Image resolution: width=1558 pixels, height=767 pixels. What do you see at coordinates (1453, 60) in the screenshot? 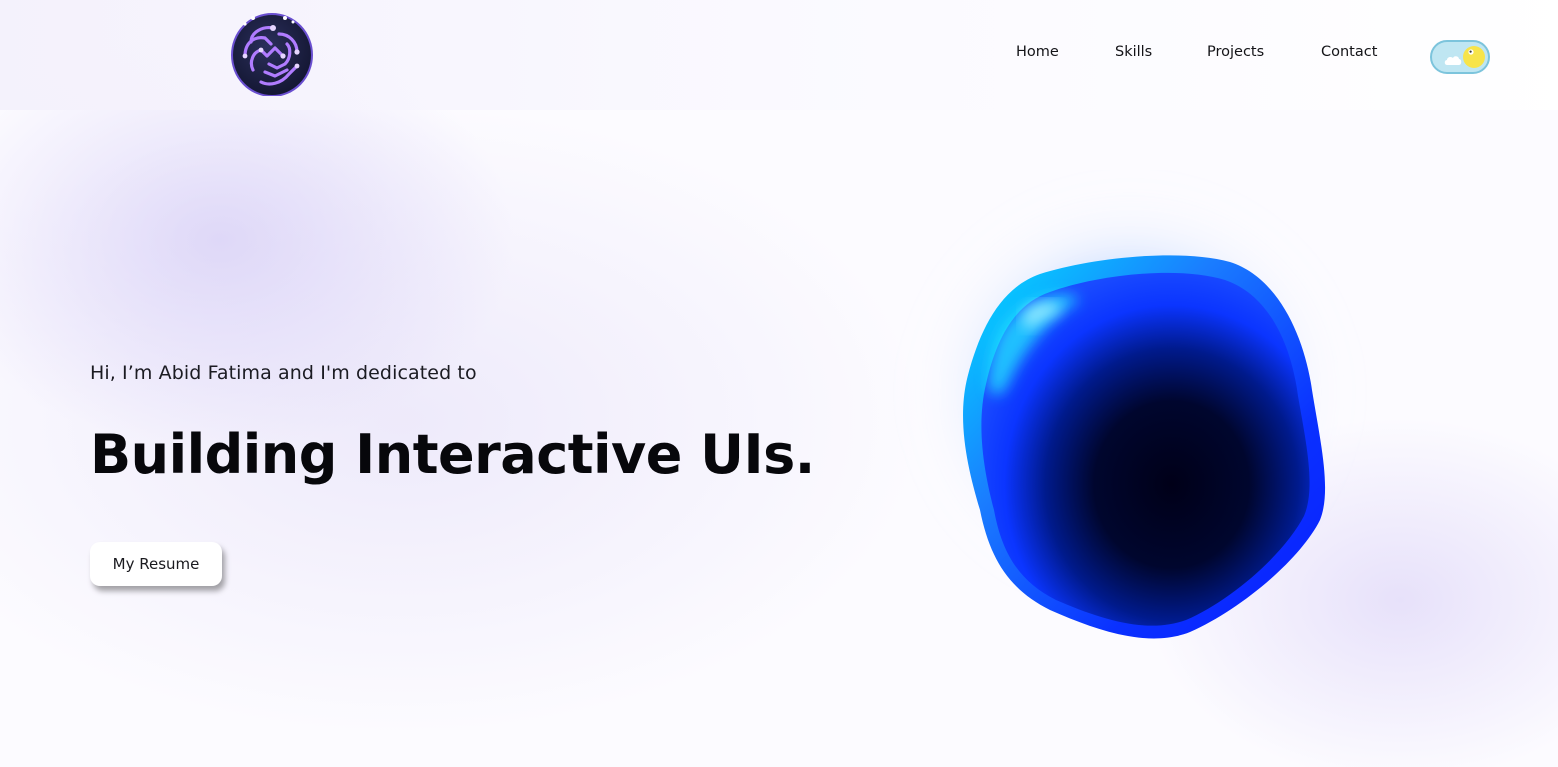
I see `cloud-icon` at bounding box center [1453, 60].